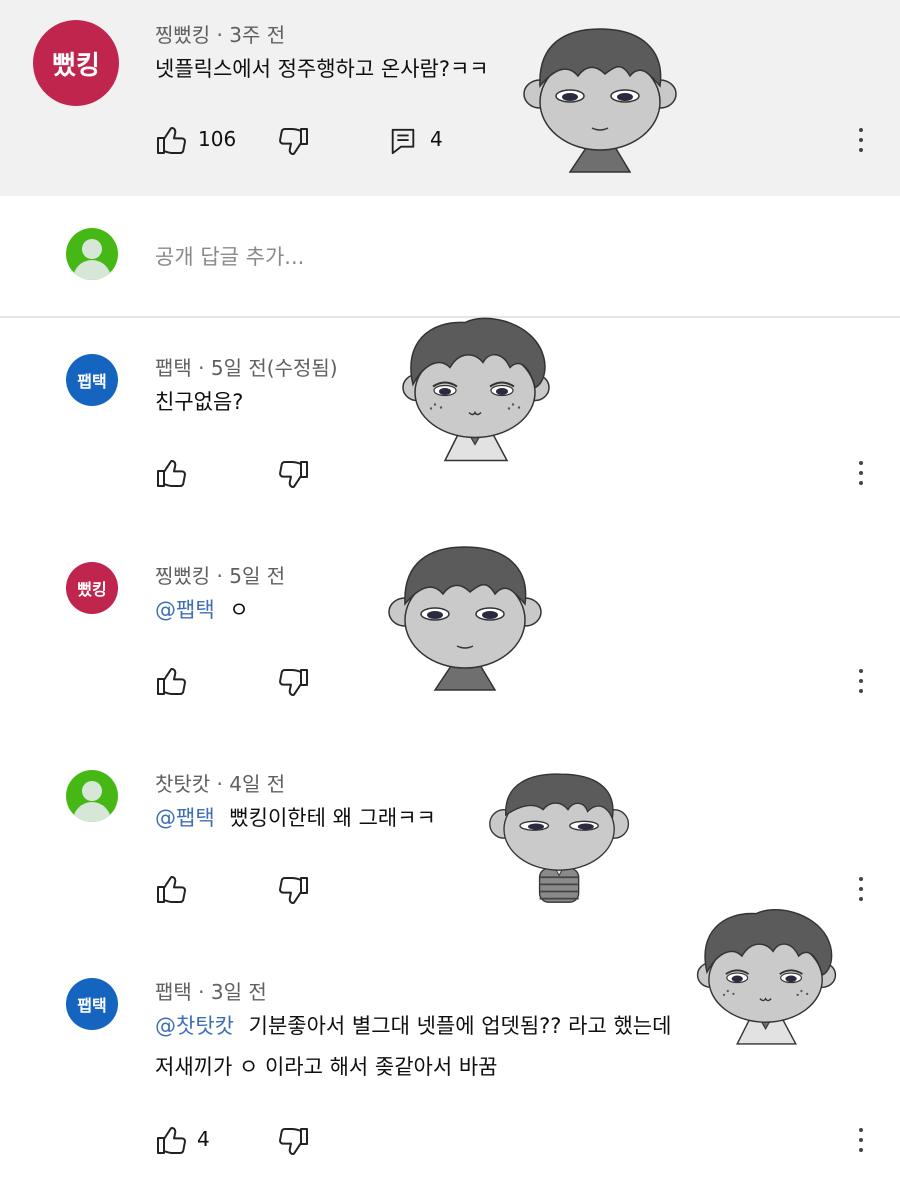  What do you see at coordinates (246, 368) in the screenshot?
I see `comment-meta: 팹택 · 5일 전(수정됨)` at bounding box center [246, 368].